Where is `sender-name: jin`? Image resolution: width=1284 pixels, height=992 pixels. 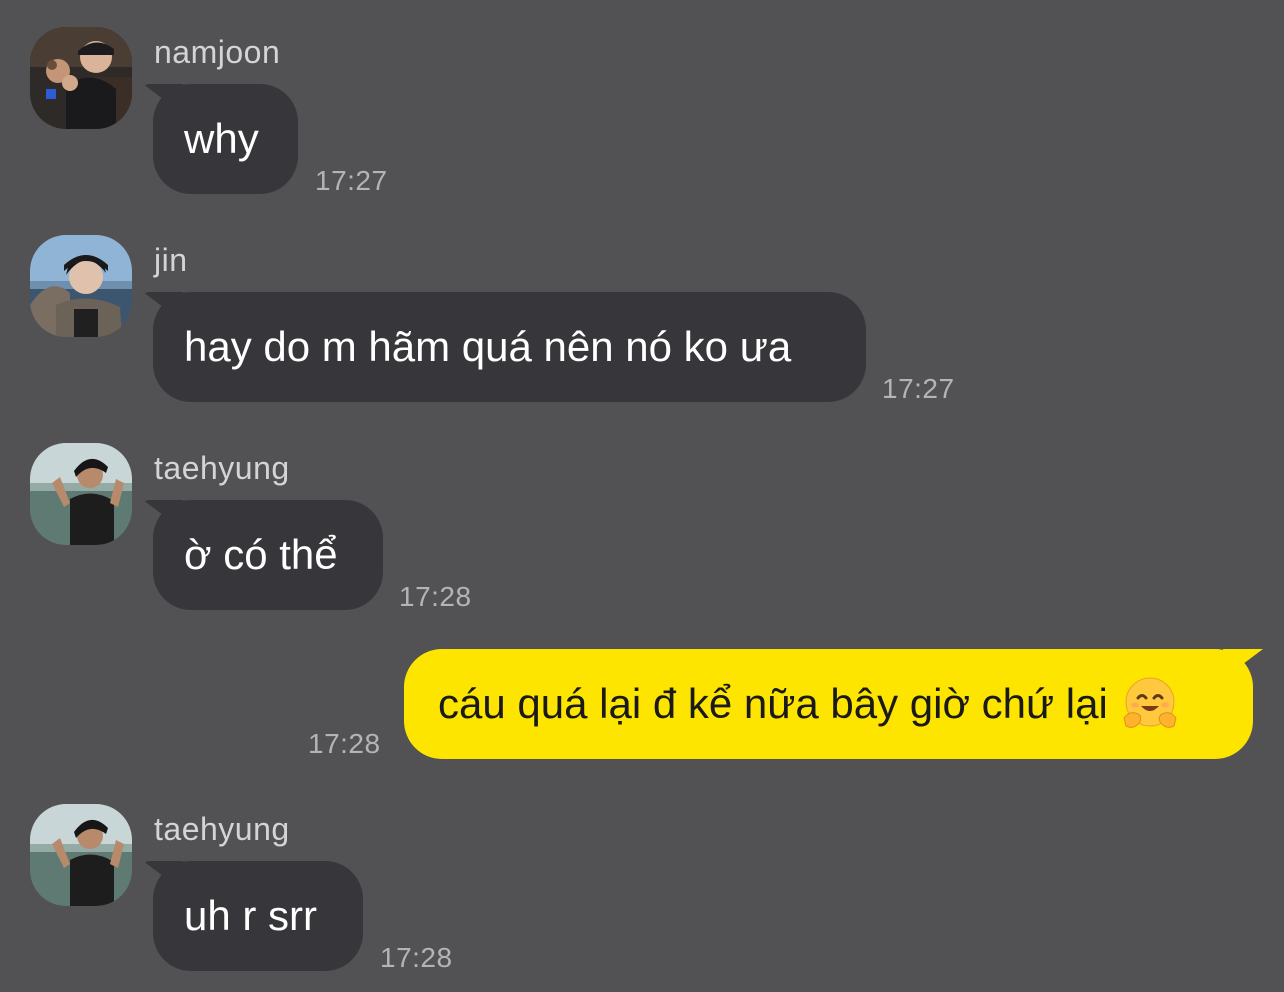 sender-name: jin is located at coordinates (171, 260).